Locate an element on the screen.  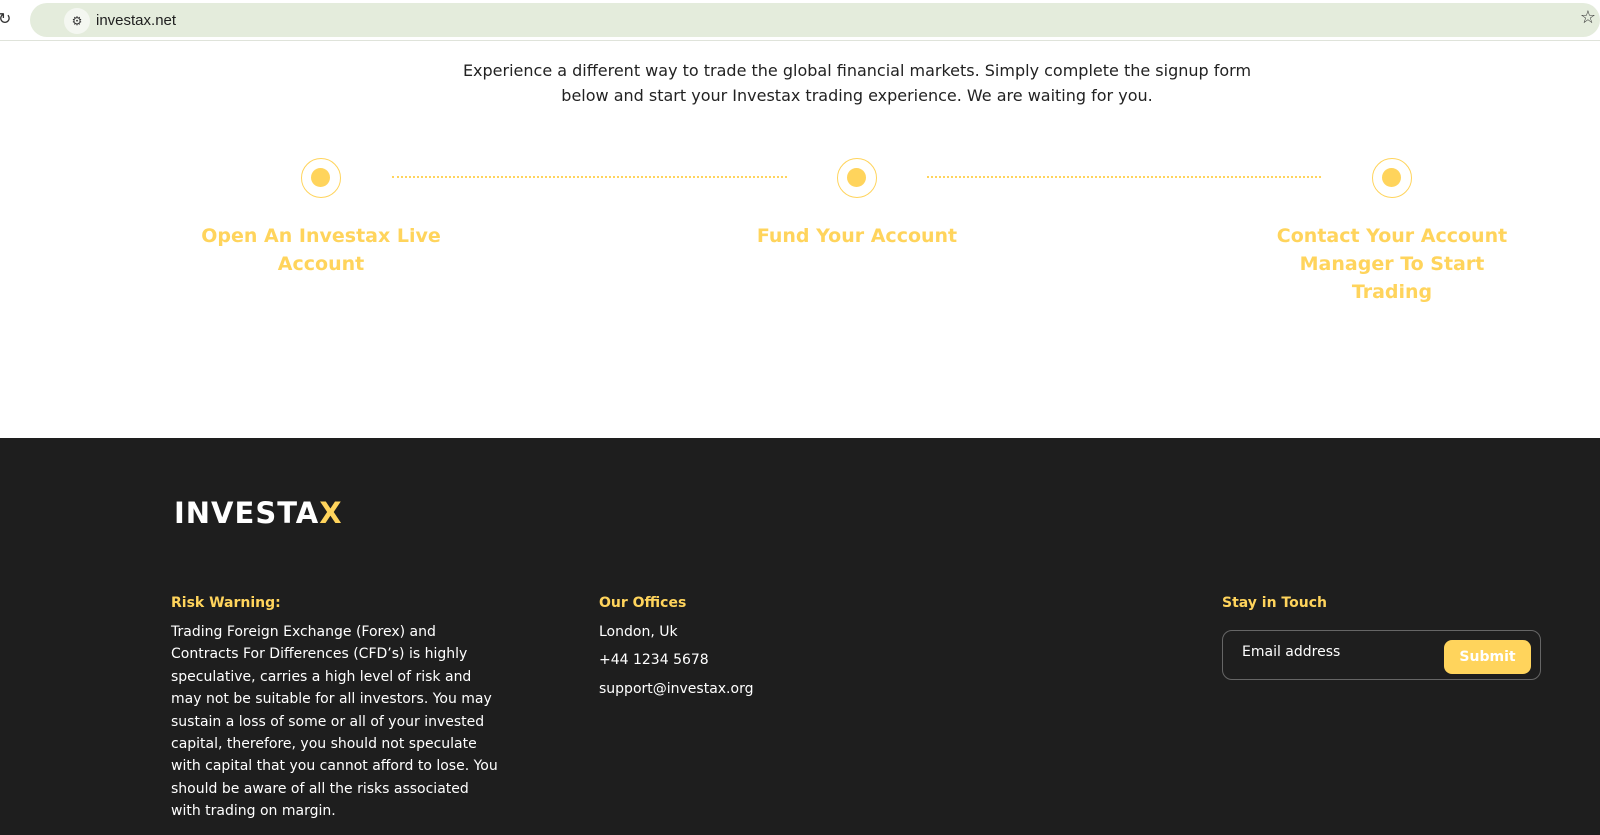
step-2-marker is located at coordinates (857, 178).